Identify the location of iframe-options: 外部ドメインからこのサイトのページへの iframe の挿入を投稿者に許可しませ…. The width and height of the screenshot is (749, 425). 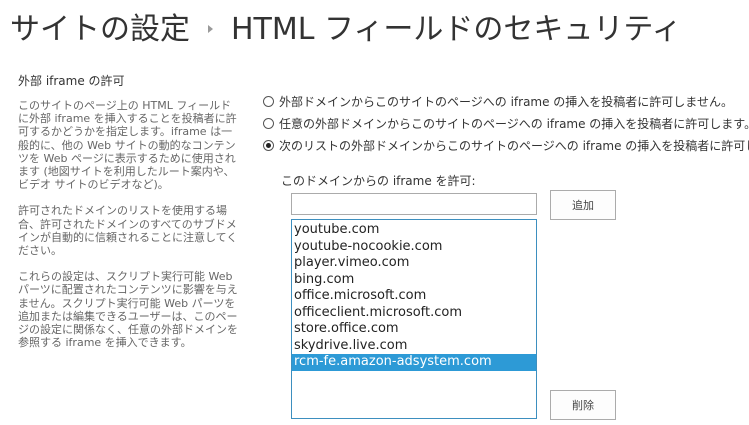
(506, 123).